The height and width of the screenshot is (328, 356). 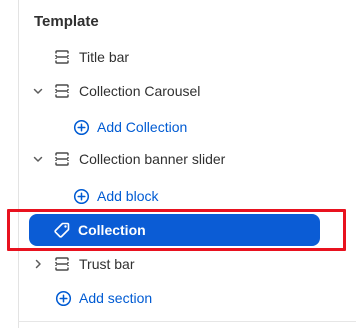 I want to click on template-heading: Template, so click(x=66, y=21).